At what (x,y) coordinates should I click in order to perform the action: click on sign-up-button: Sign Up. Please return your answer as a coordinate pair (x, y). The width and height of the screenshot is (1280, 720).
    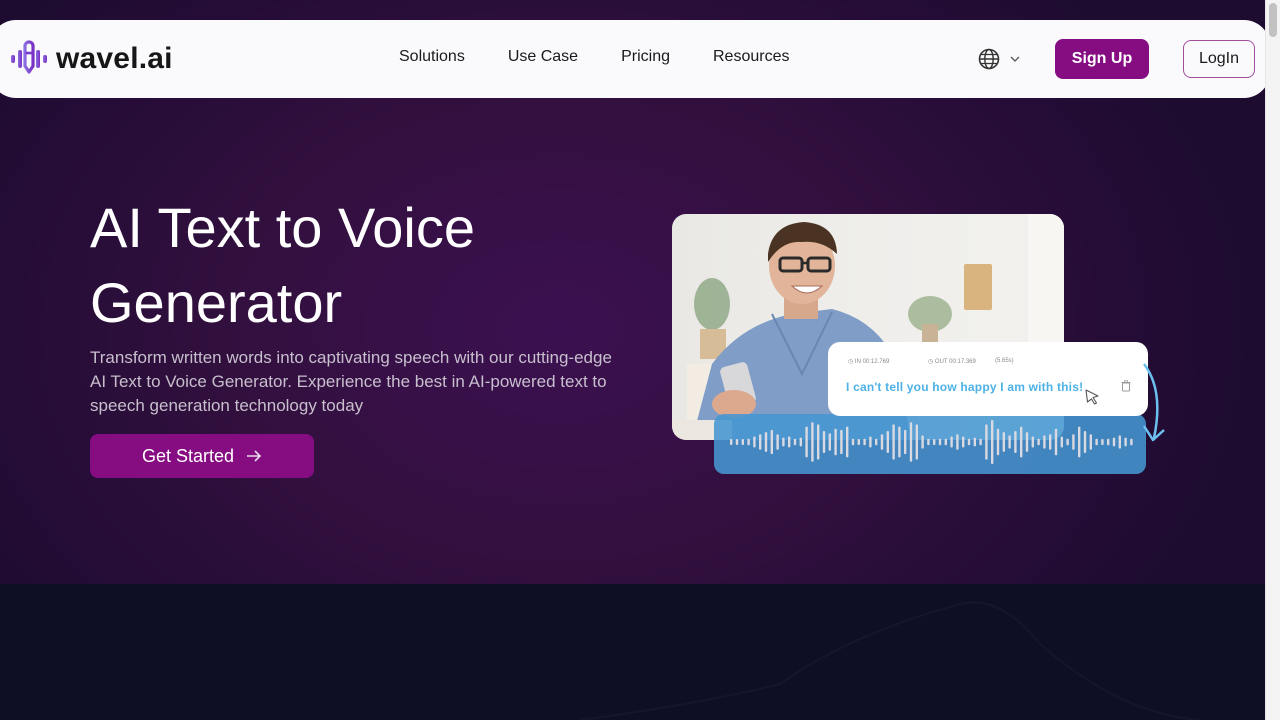
    Looking at the image, I should click on (1102, 59).